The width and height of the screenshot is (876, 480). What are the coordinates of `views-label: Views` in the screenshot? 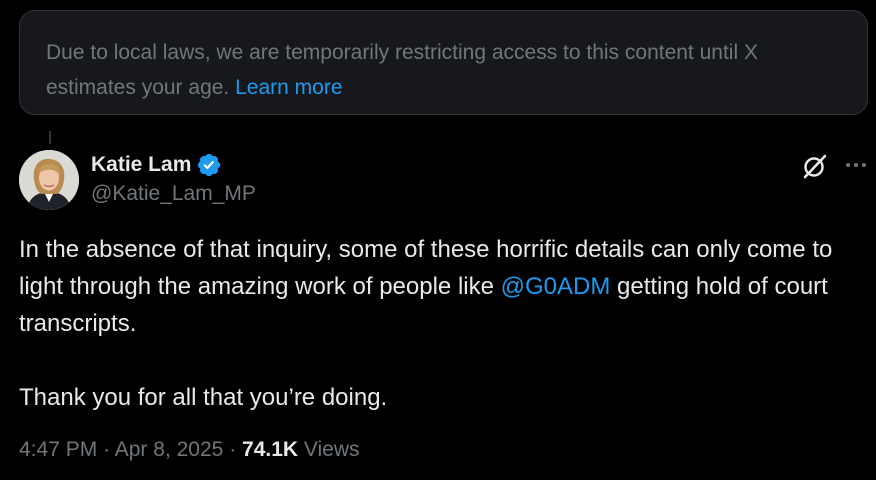 It's located at (331, 449).